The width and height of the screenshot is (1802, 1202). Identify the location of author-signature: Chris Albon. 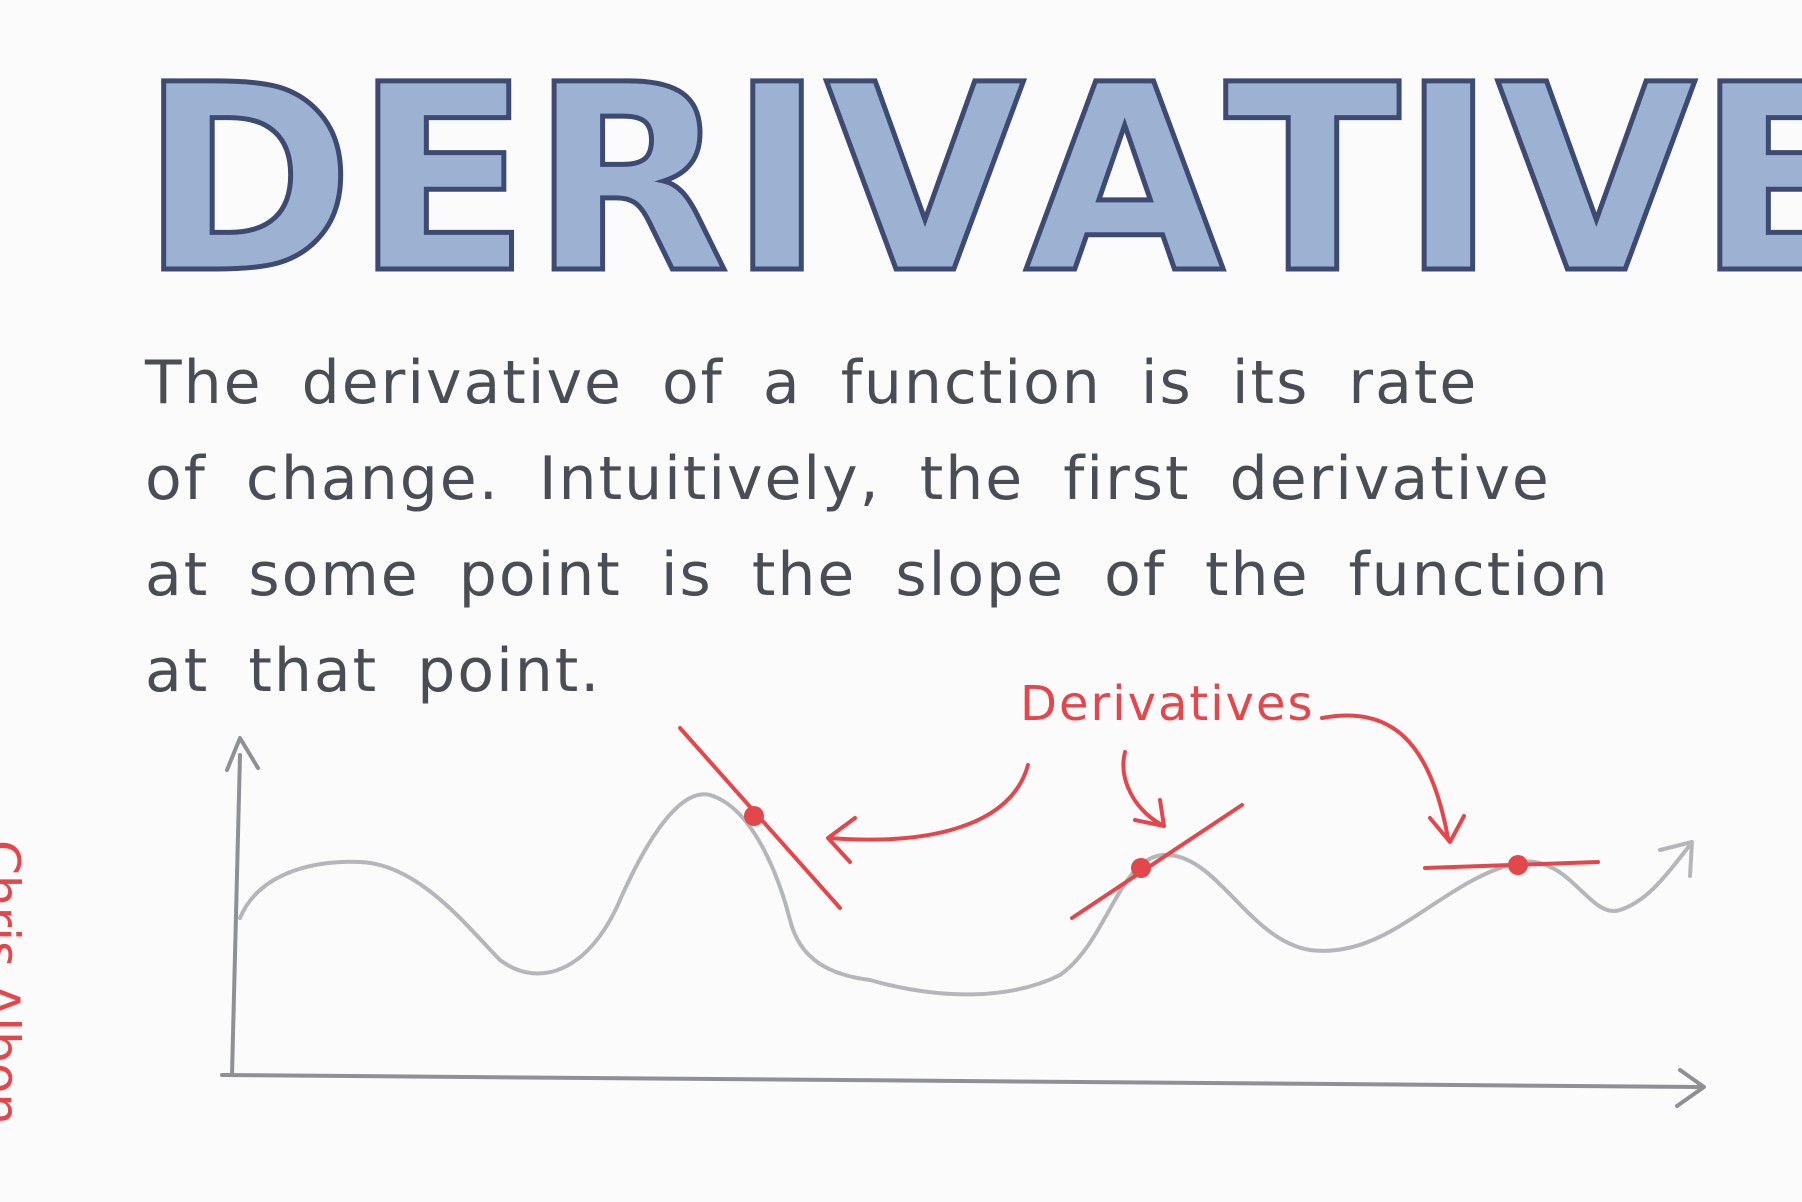
(15, 983).